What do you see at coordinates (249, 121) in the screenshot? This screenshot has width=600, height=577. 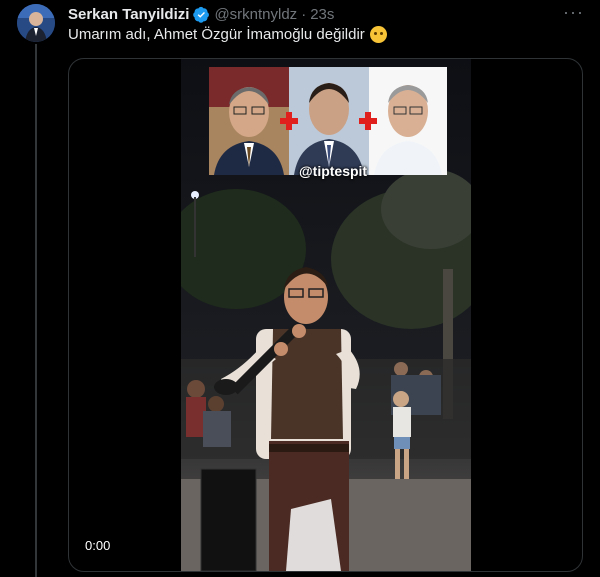 I see `portrait-left` at bounding box center [249, 121].